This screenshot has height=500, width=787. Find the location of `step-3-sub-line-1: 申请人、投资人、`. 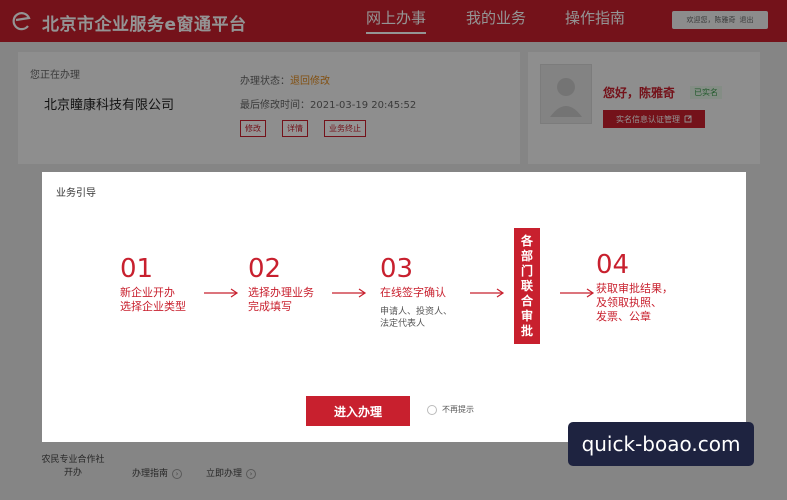

step-3-sub-line-1: 申请人、投资人、 is located at coordinates (416, 312).